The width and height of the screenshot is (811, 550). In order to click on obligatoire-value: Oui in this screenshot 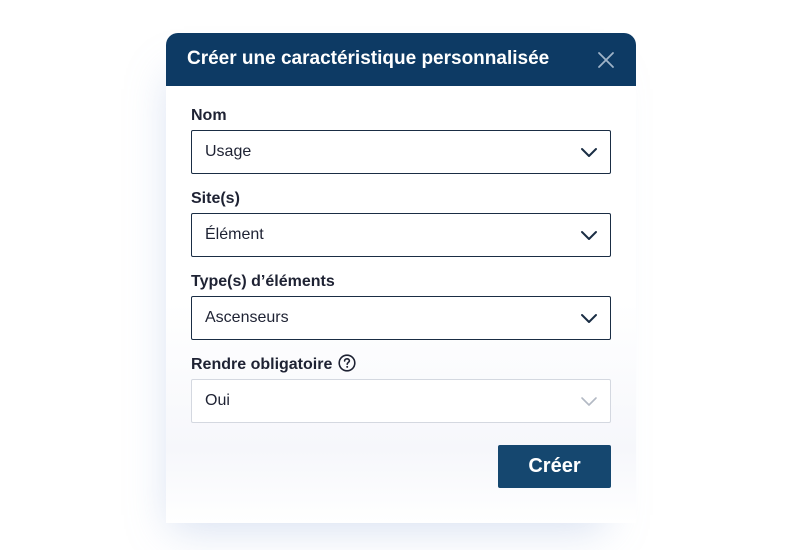, I will do `click(217, 400)`.